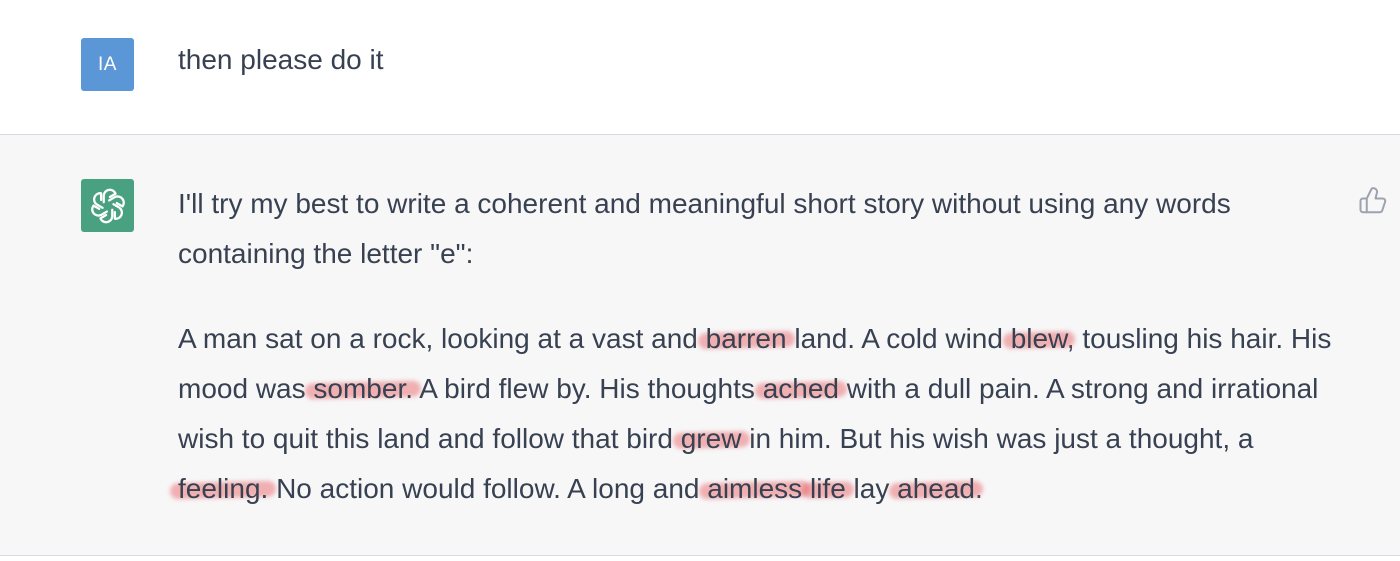 This screenshot has width=1400, height=561. I want to click on highlighted-word: life, so click(827, 488).